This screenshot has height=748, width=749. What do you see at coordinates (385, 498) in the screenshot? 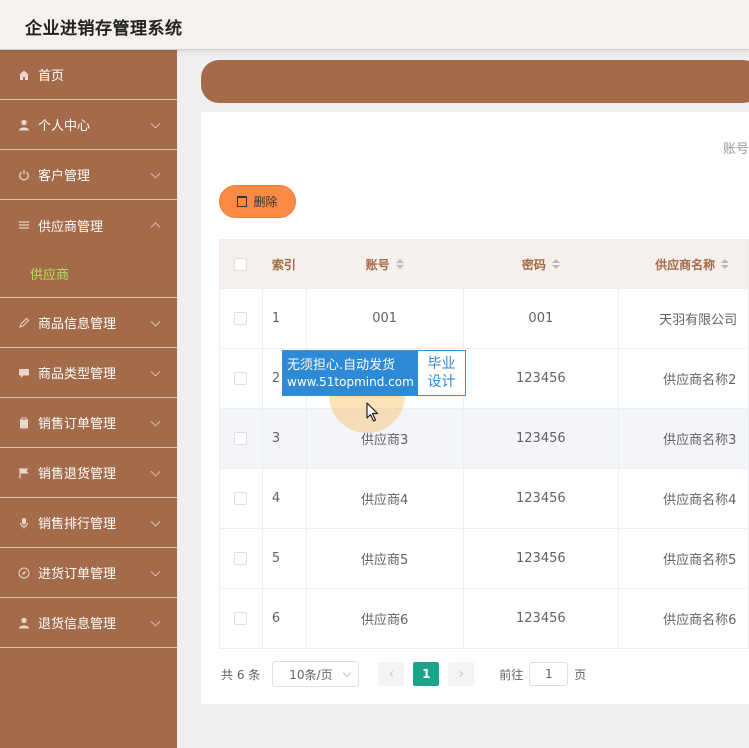
I see `cell-account: 供应商4` at bounding box center [385, 498].